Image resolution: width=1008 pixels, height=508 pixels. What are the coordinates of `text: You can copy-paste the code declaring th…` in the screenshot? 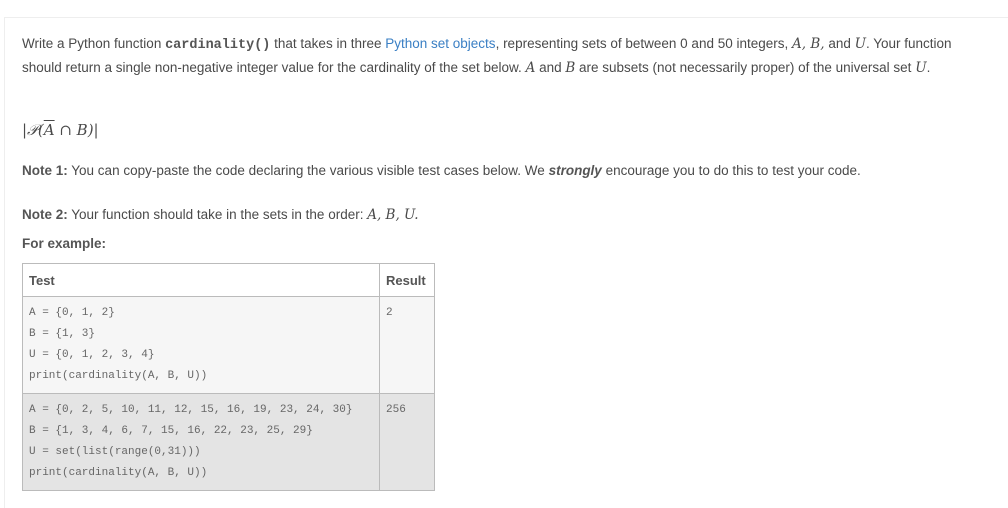 It's located at (308, 170).